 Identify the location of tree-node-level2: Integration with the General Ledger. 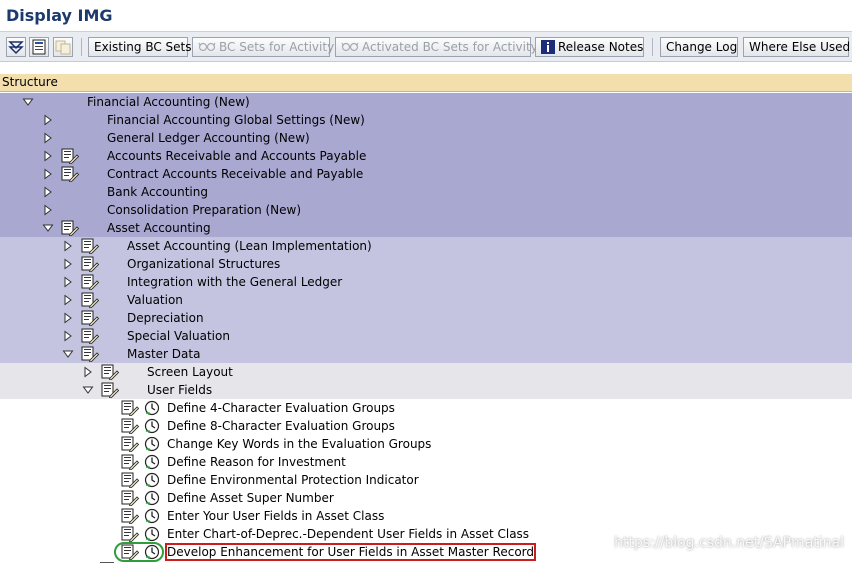
(426, 282).